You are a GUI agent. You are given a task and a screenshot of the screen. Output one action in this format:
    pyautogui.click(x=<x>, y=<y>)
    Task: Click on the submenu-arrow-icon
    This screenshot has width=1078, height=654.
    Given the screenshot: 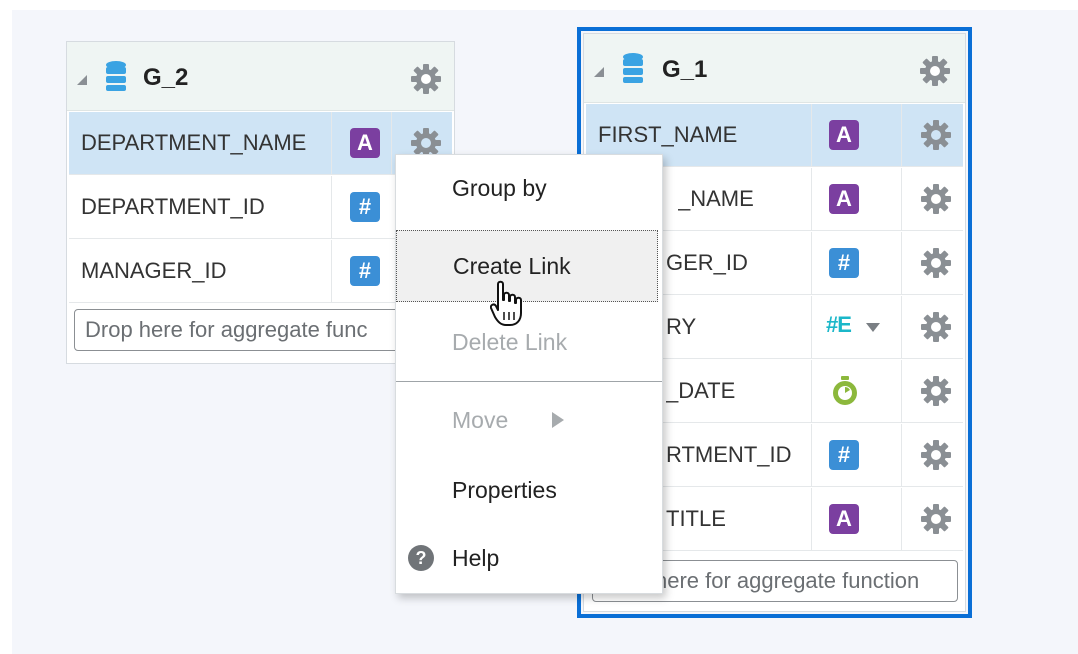 What is the action you would take?
    pyautogui.click(x=558, y=420)
    